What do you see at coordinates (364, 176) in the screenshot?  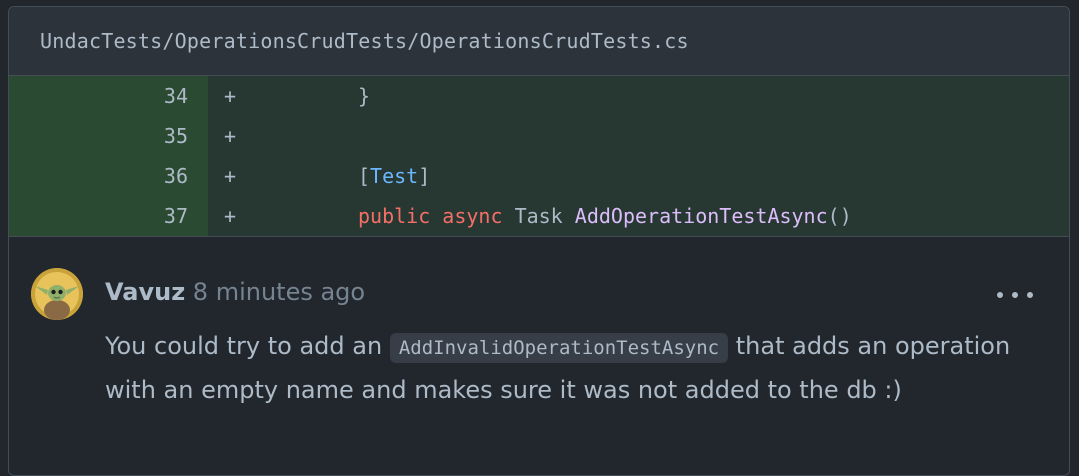 I see `code-bracket-open: [` at bounding box center [364, 176].